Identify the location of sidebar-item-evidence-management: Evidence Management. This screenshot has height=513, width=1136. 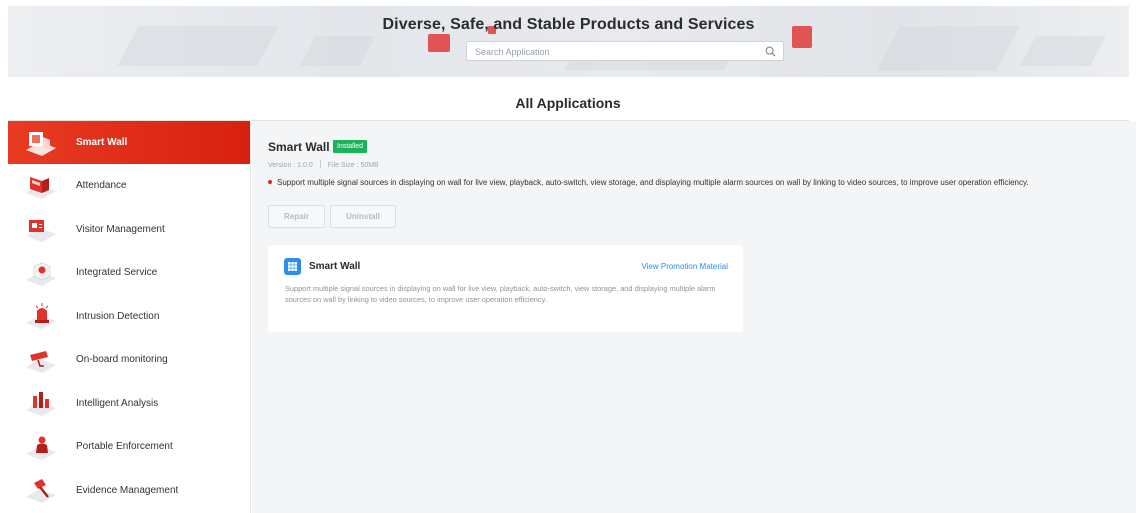
(129, 491).